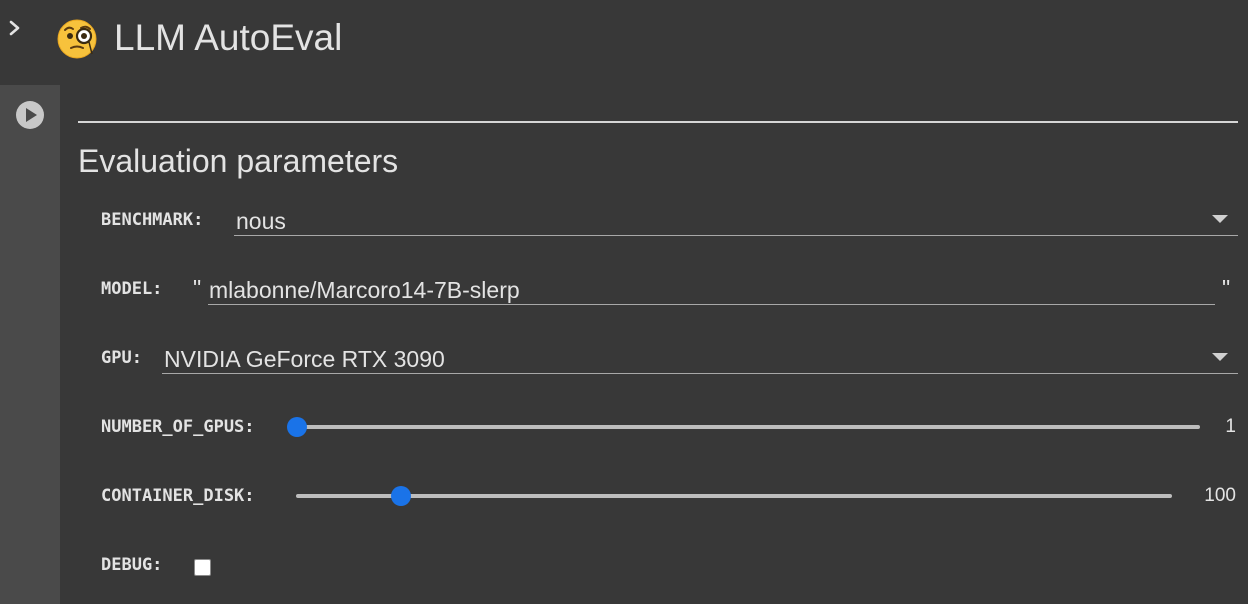  Describe the element at coordinates (624, 42) in the screenshot. I see `cell-header: LLM AutoEval` at that location.